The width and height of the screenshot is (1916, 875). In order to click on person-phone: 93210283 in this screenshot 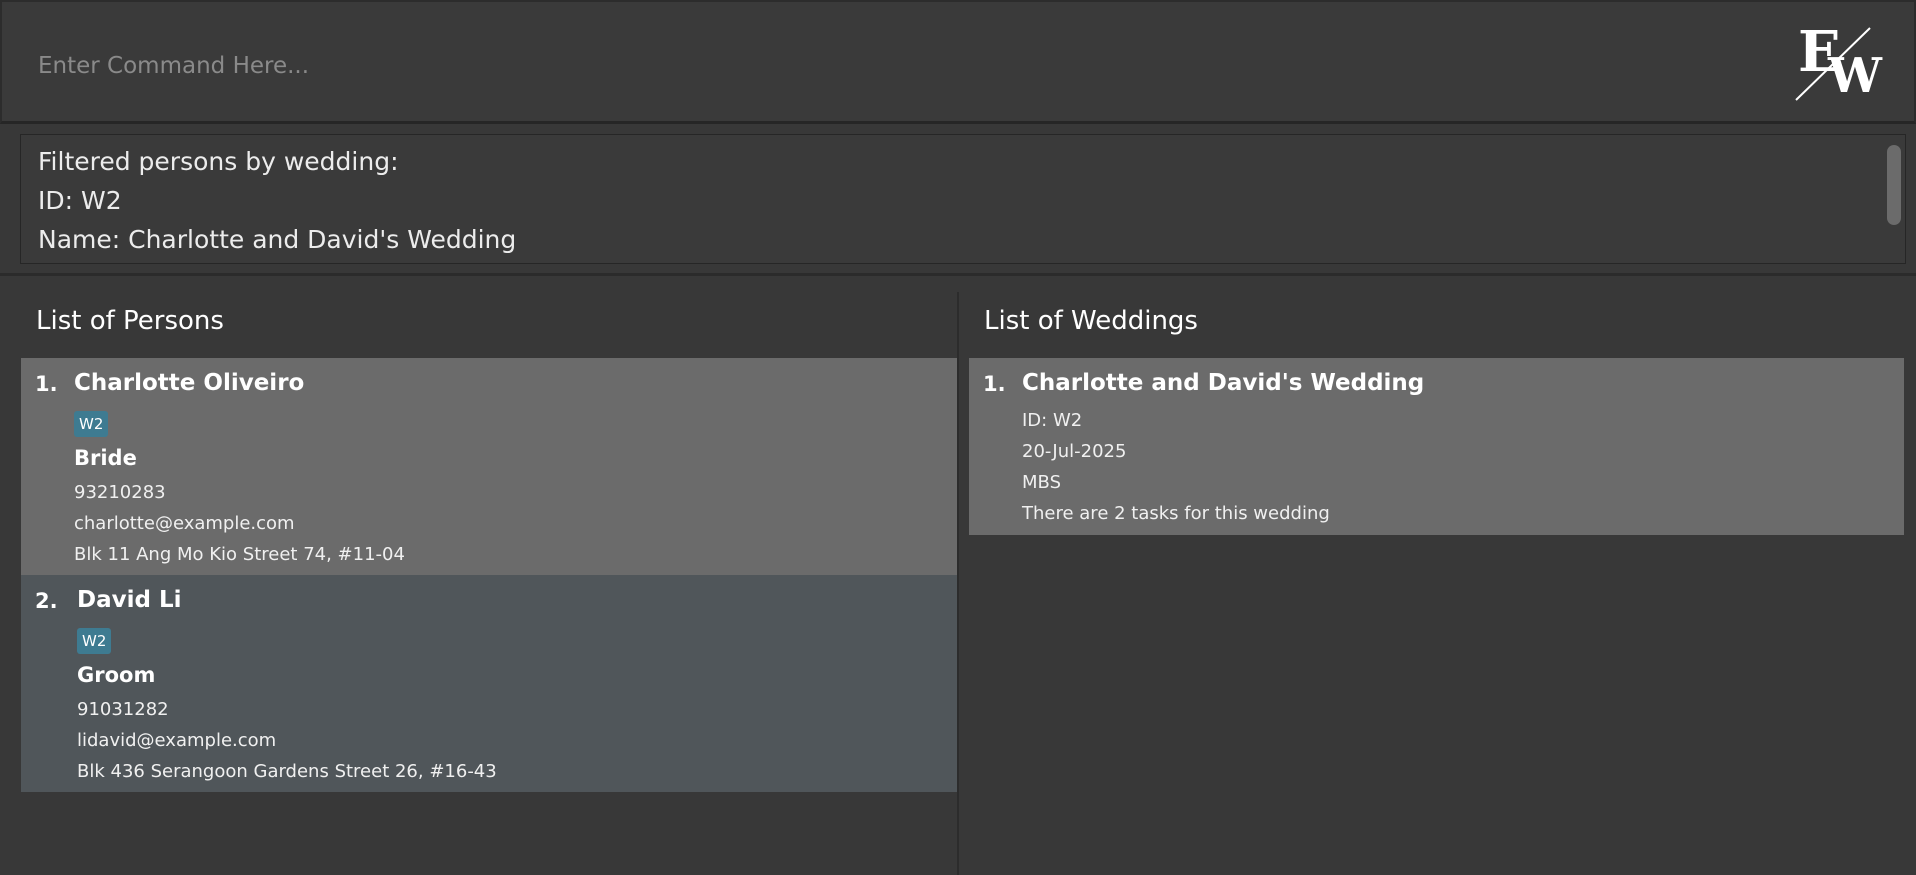, I will do `click(120, 492)`.